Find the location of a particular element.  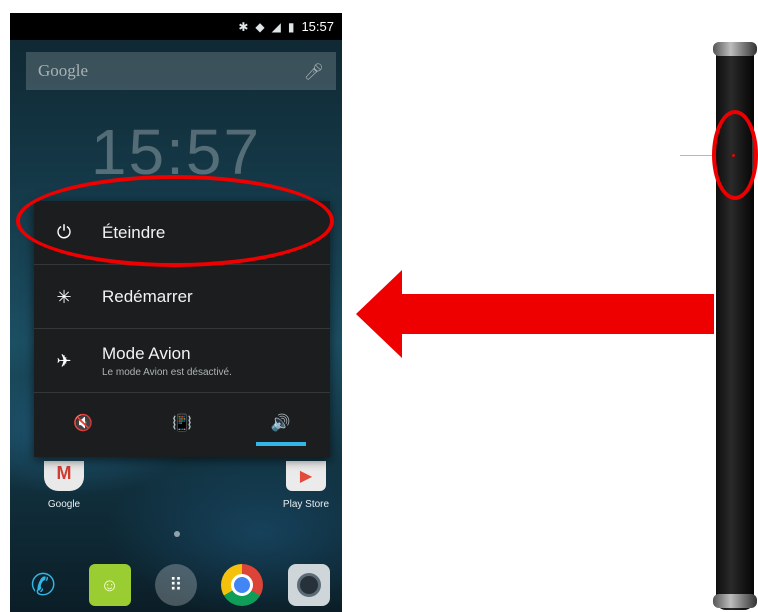

gmail-icon is located at coordinates (64, 476).